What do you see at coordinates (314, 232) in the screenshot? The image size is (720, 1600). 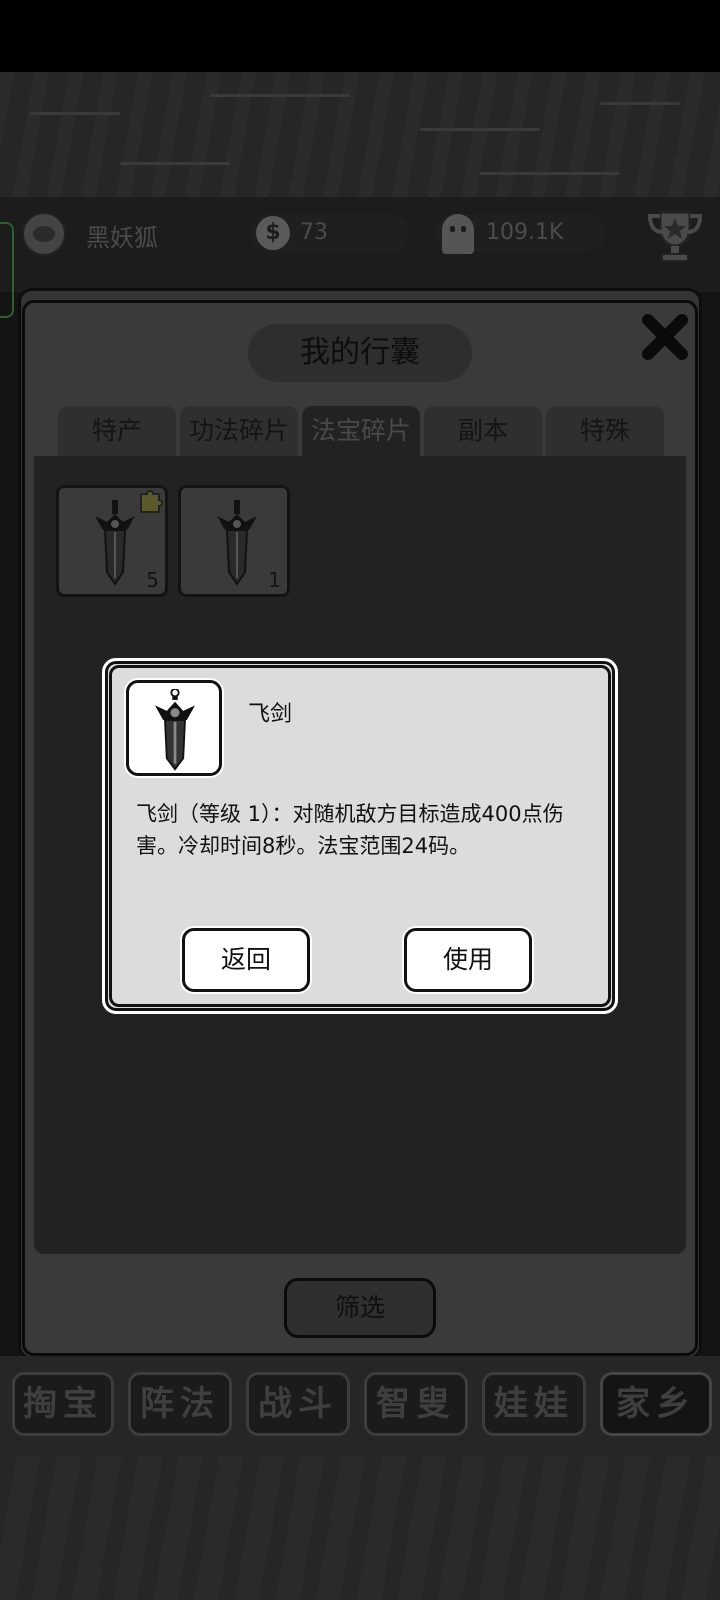 I see `coin-value: 73` at bounding box center [314, 232].